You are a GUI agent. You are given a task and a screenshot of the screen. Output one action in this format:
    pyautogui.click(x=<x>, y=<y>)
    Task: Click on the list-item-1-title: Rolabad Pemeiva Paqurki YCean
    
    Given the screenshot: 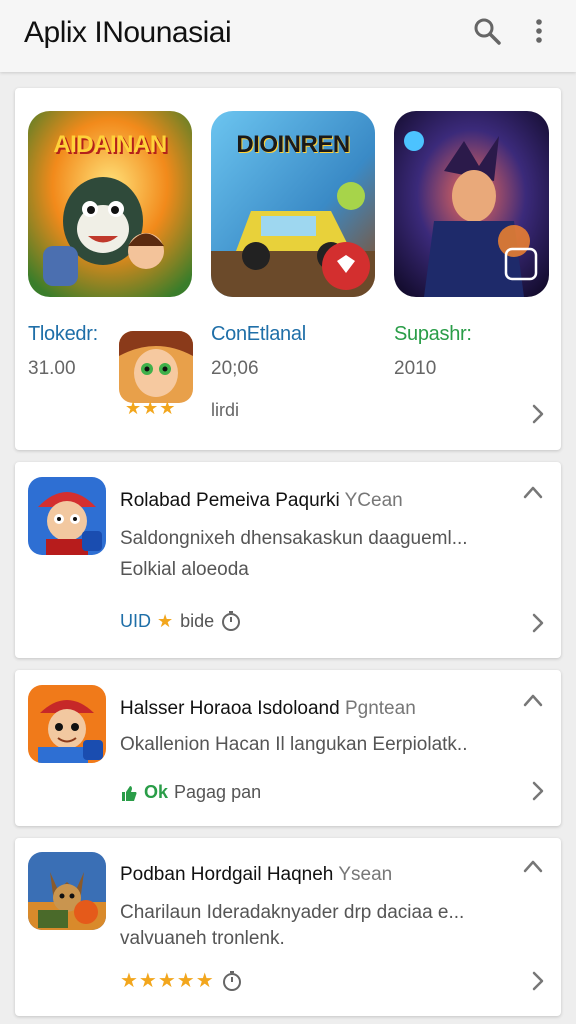 What is the action you would take?
    pyautogui.click(x=261, y=501)
    